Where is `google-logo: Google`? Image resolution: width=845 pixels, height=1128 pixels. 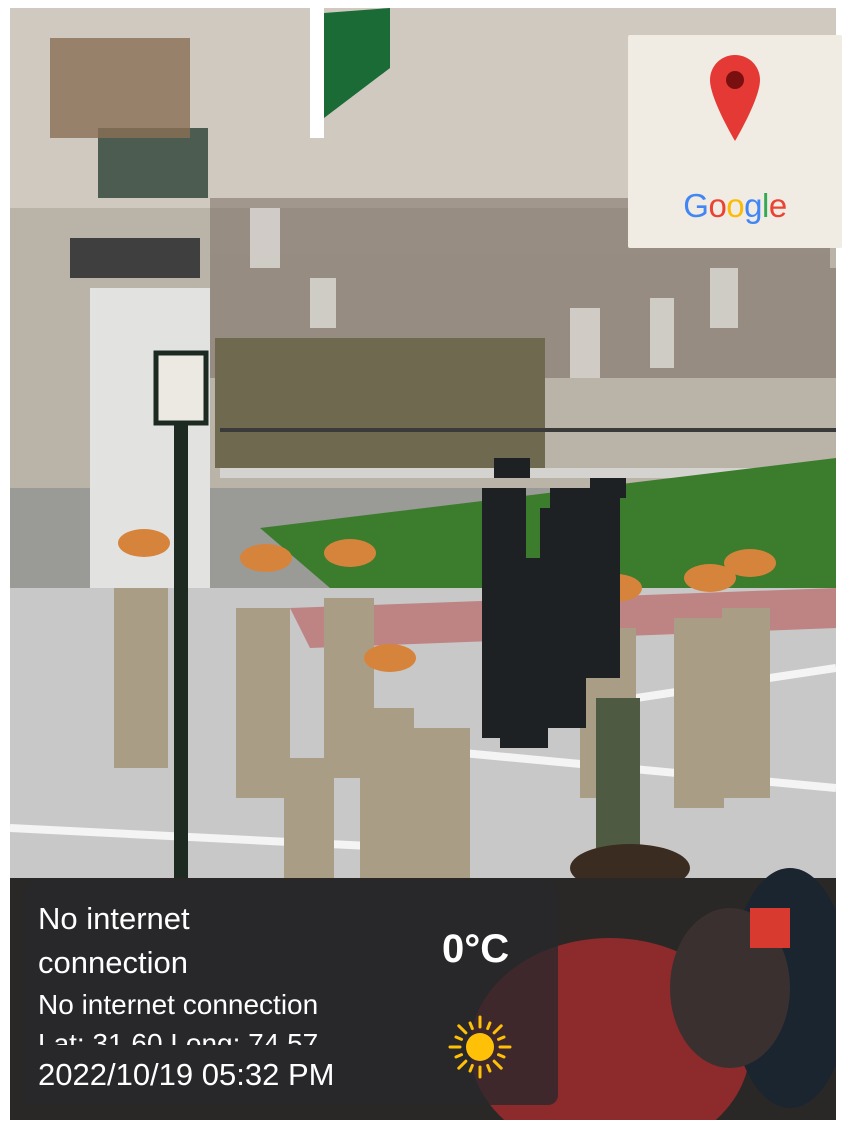 google-logo: Google is located at coordinates (735, 205).